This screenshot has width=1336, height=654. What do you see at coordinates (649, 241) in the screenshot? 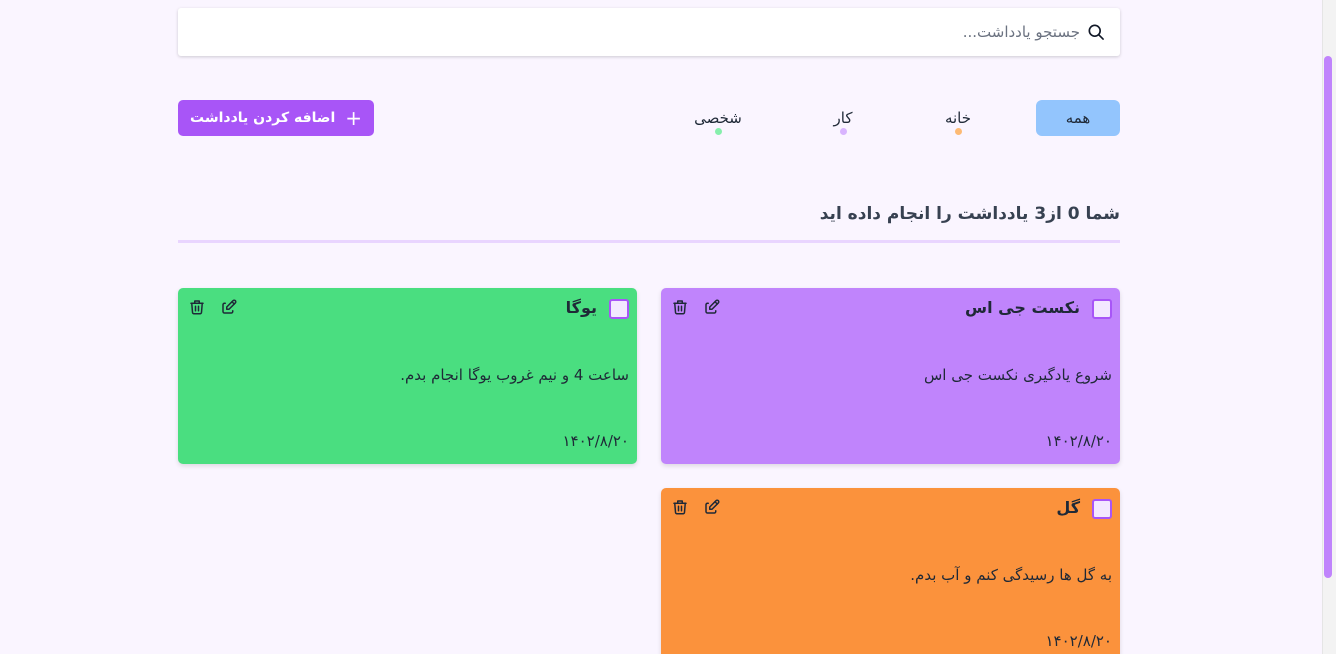
I see `divider` at bounding box center [649, 241].